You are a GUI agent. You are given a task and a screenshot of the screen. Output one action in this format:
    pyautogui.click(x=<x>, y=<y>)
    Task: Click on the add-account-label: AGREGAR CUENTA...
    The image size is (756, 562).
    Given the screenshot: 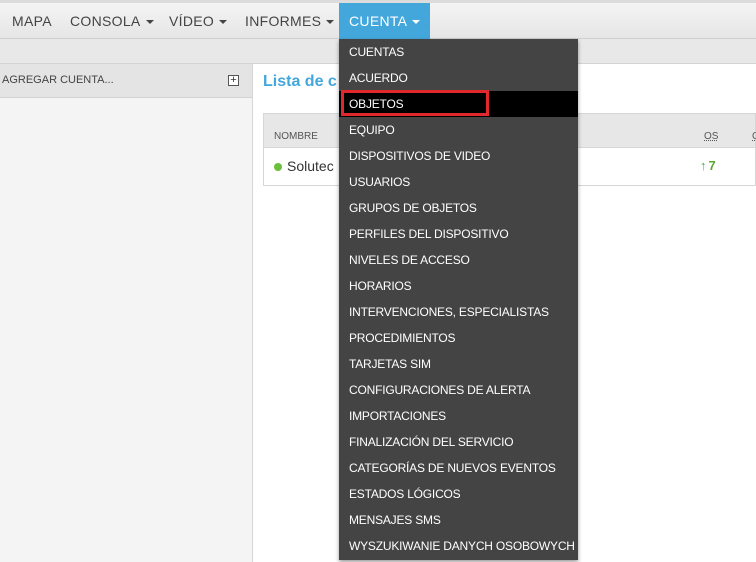 What is the action you would take?
    pyautogui.click(x=58, y=80)
    